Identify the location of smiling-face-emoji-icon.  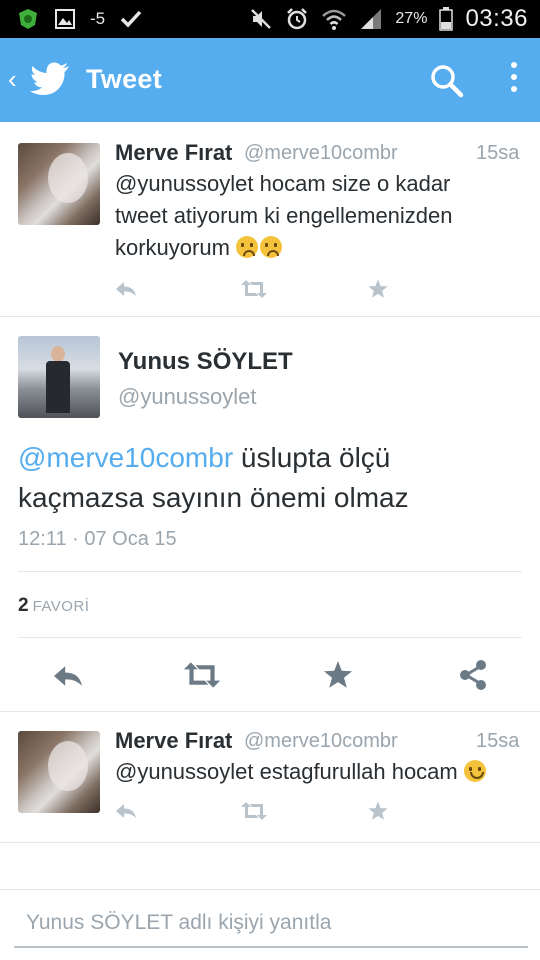
(474, 771).